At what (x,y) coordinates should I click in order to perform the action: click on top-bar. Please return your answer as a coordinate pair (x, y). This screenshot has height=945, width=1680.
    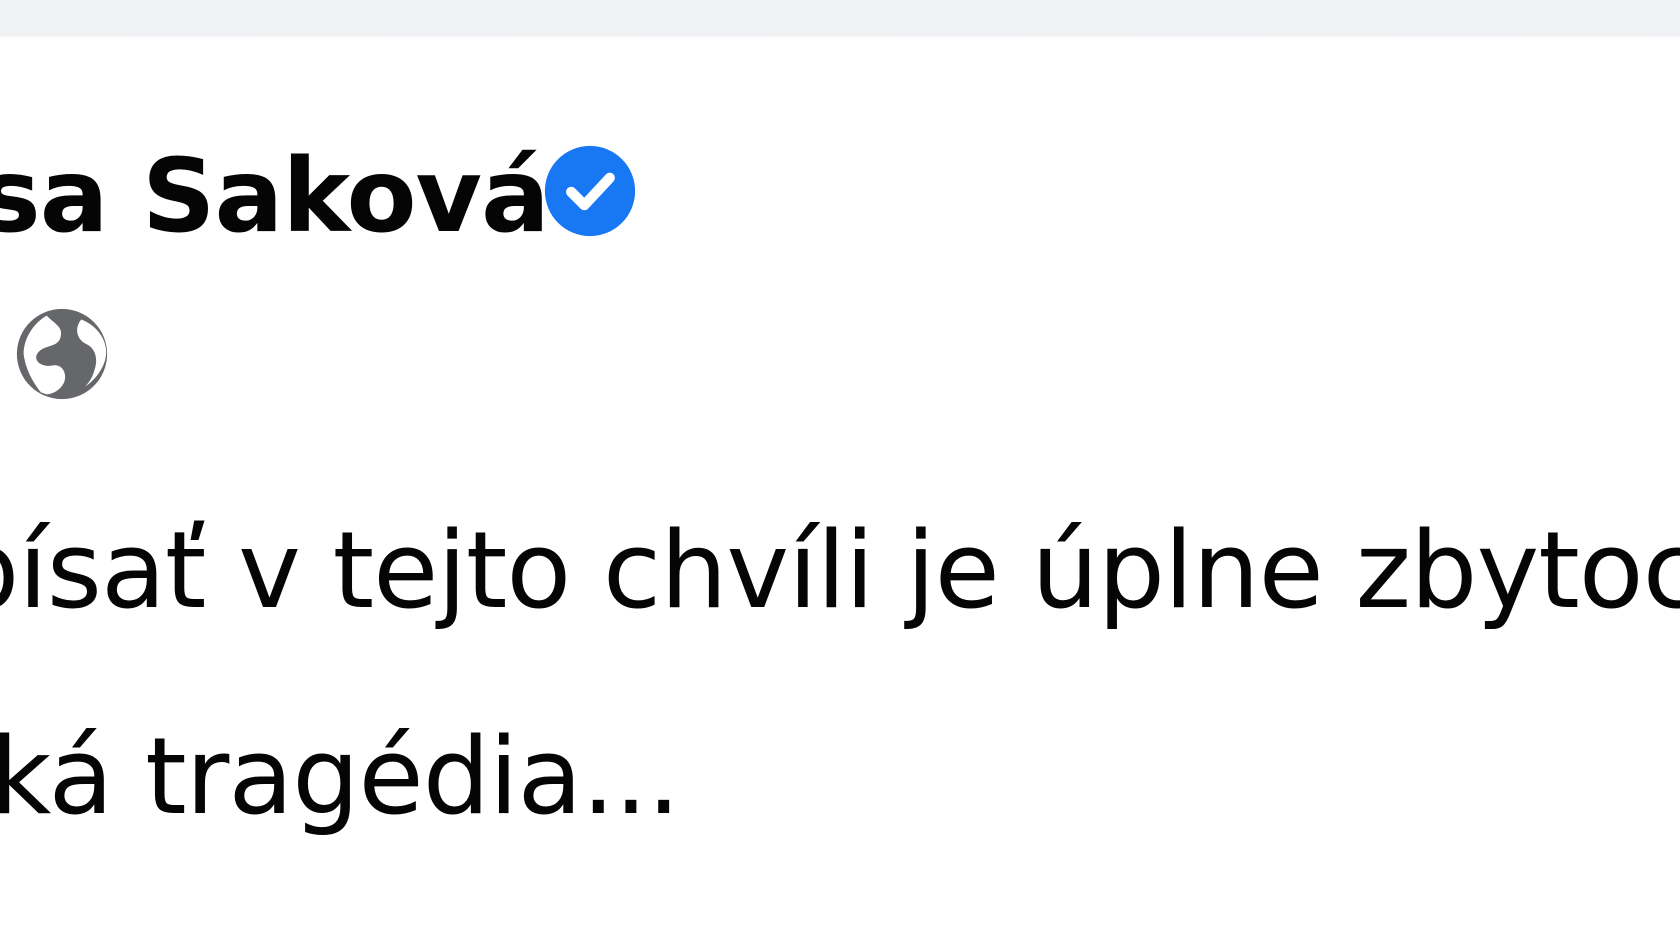
    Looking at the image, I should click on (840, 17).